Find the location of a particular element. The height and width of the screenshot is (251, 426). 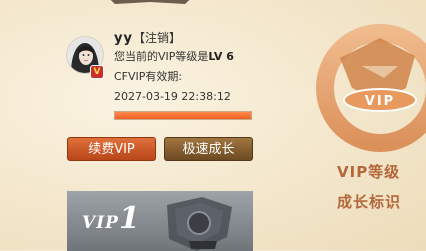

vip-badge-icon: V is located at coordinates (97, 72).